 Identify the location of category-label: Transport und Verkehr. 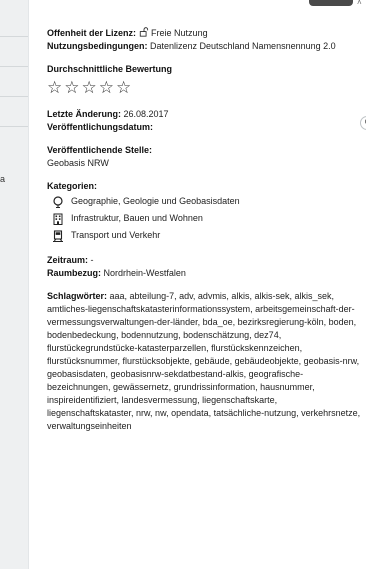
(116, 235).